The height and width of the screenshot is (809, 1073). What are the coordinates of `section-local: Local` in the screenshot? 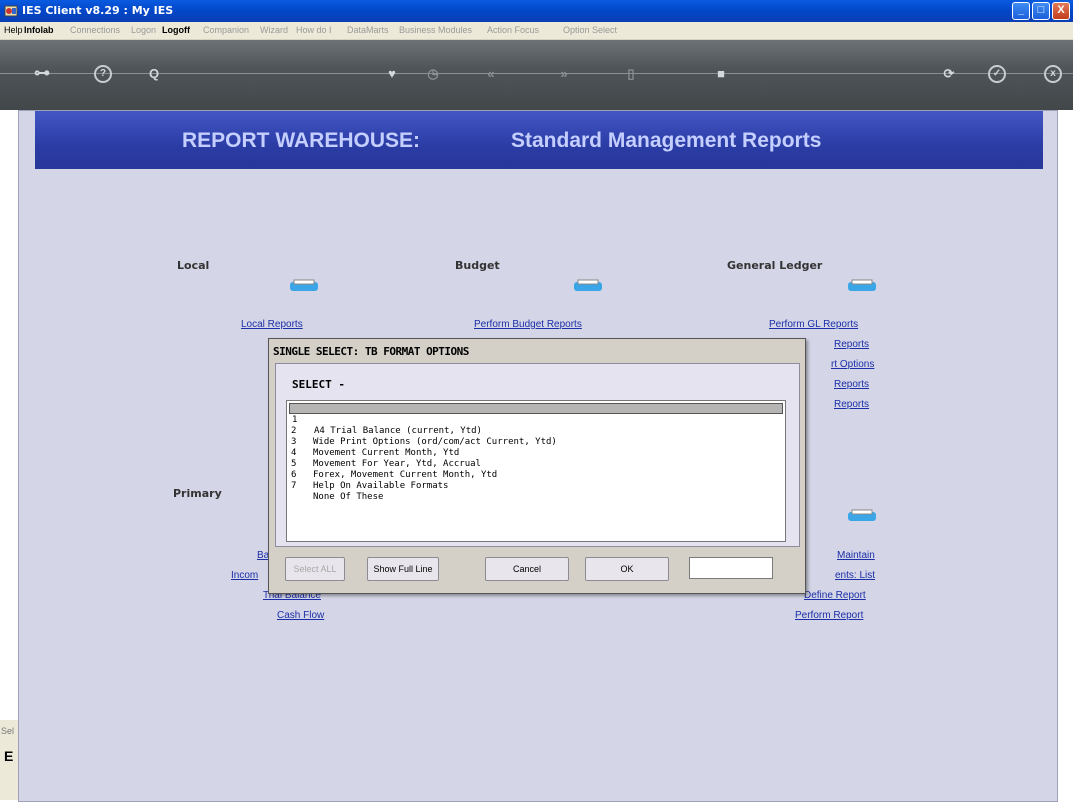 It's located at (193, 265).